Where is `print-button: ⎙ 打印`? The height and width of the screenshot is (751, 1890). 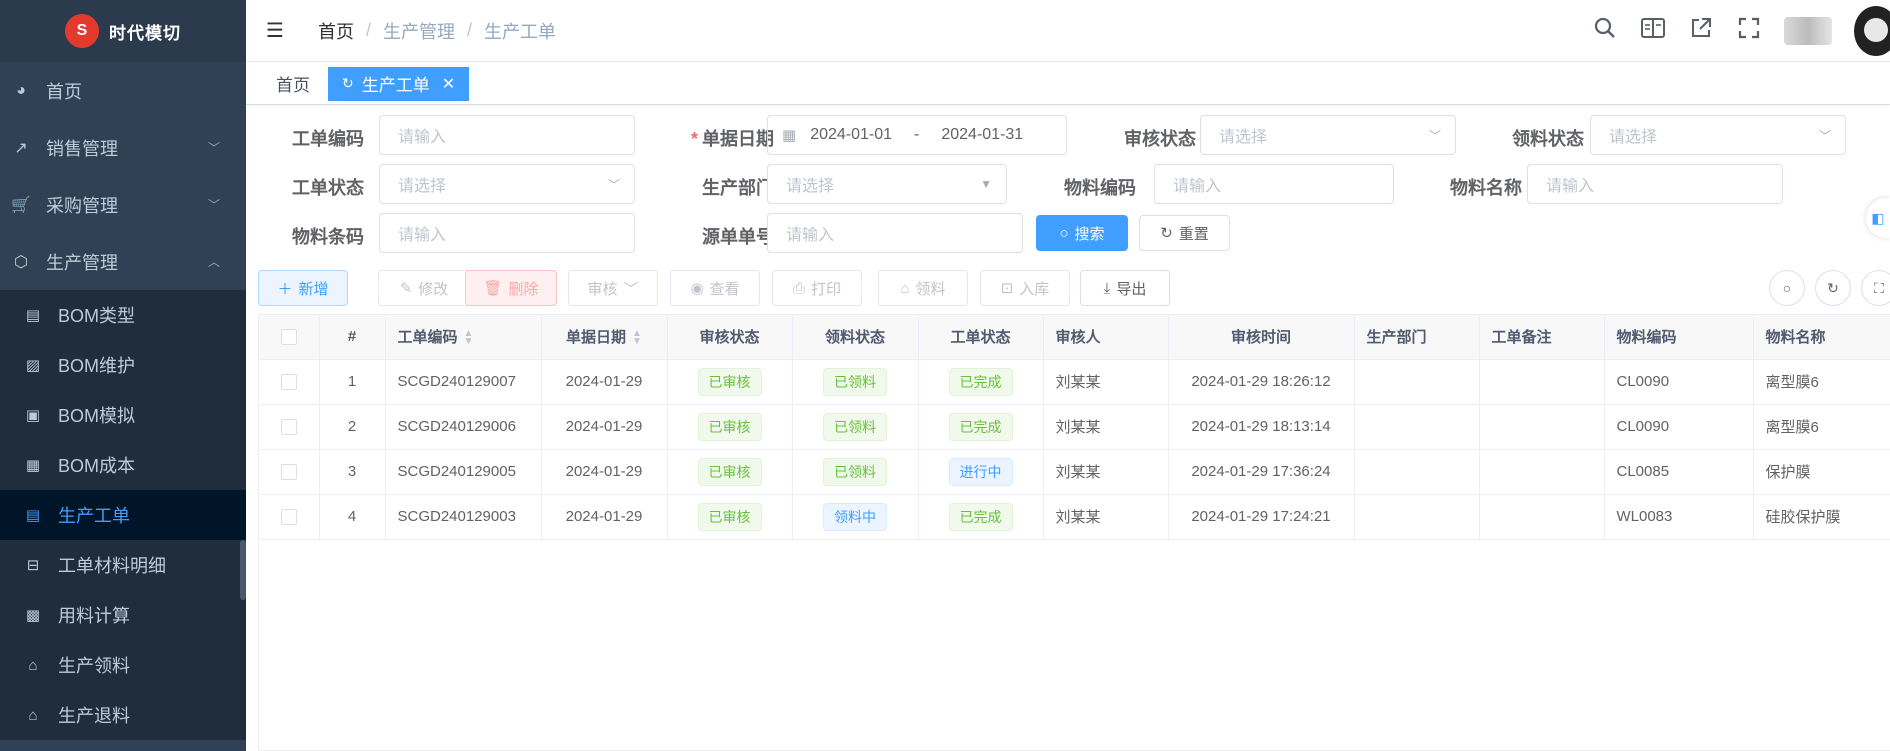 print-button: ⎙ 打印 is located at coordinates (817, 288).